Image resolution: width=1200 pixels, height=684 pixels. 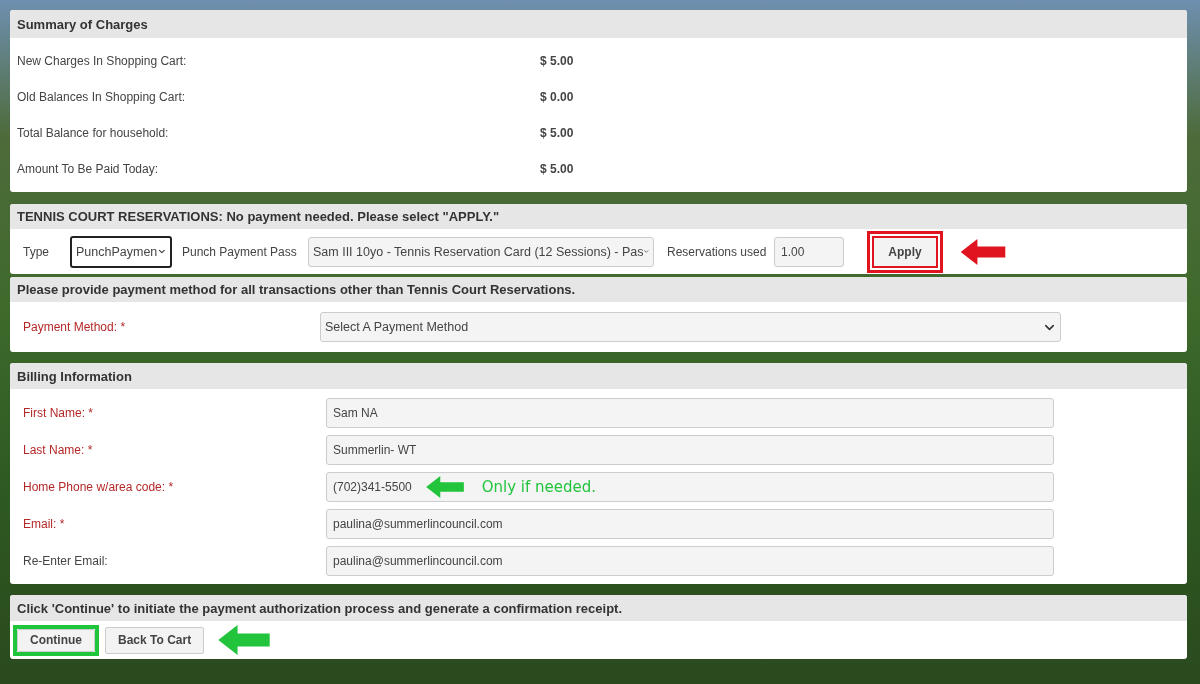 What do you see at coordinates (598, 24) in the screenshot?
I see `panel-title: Summary of Charges` at bounding box center [598, 24].